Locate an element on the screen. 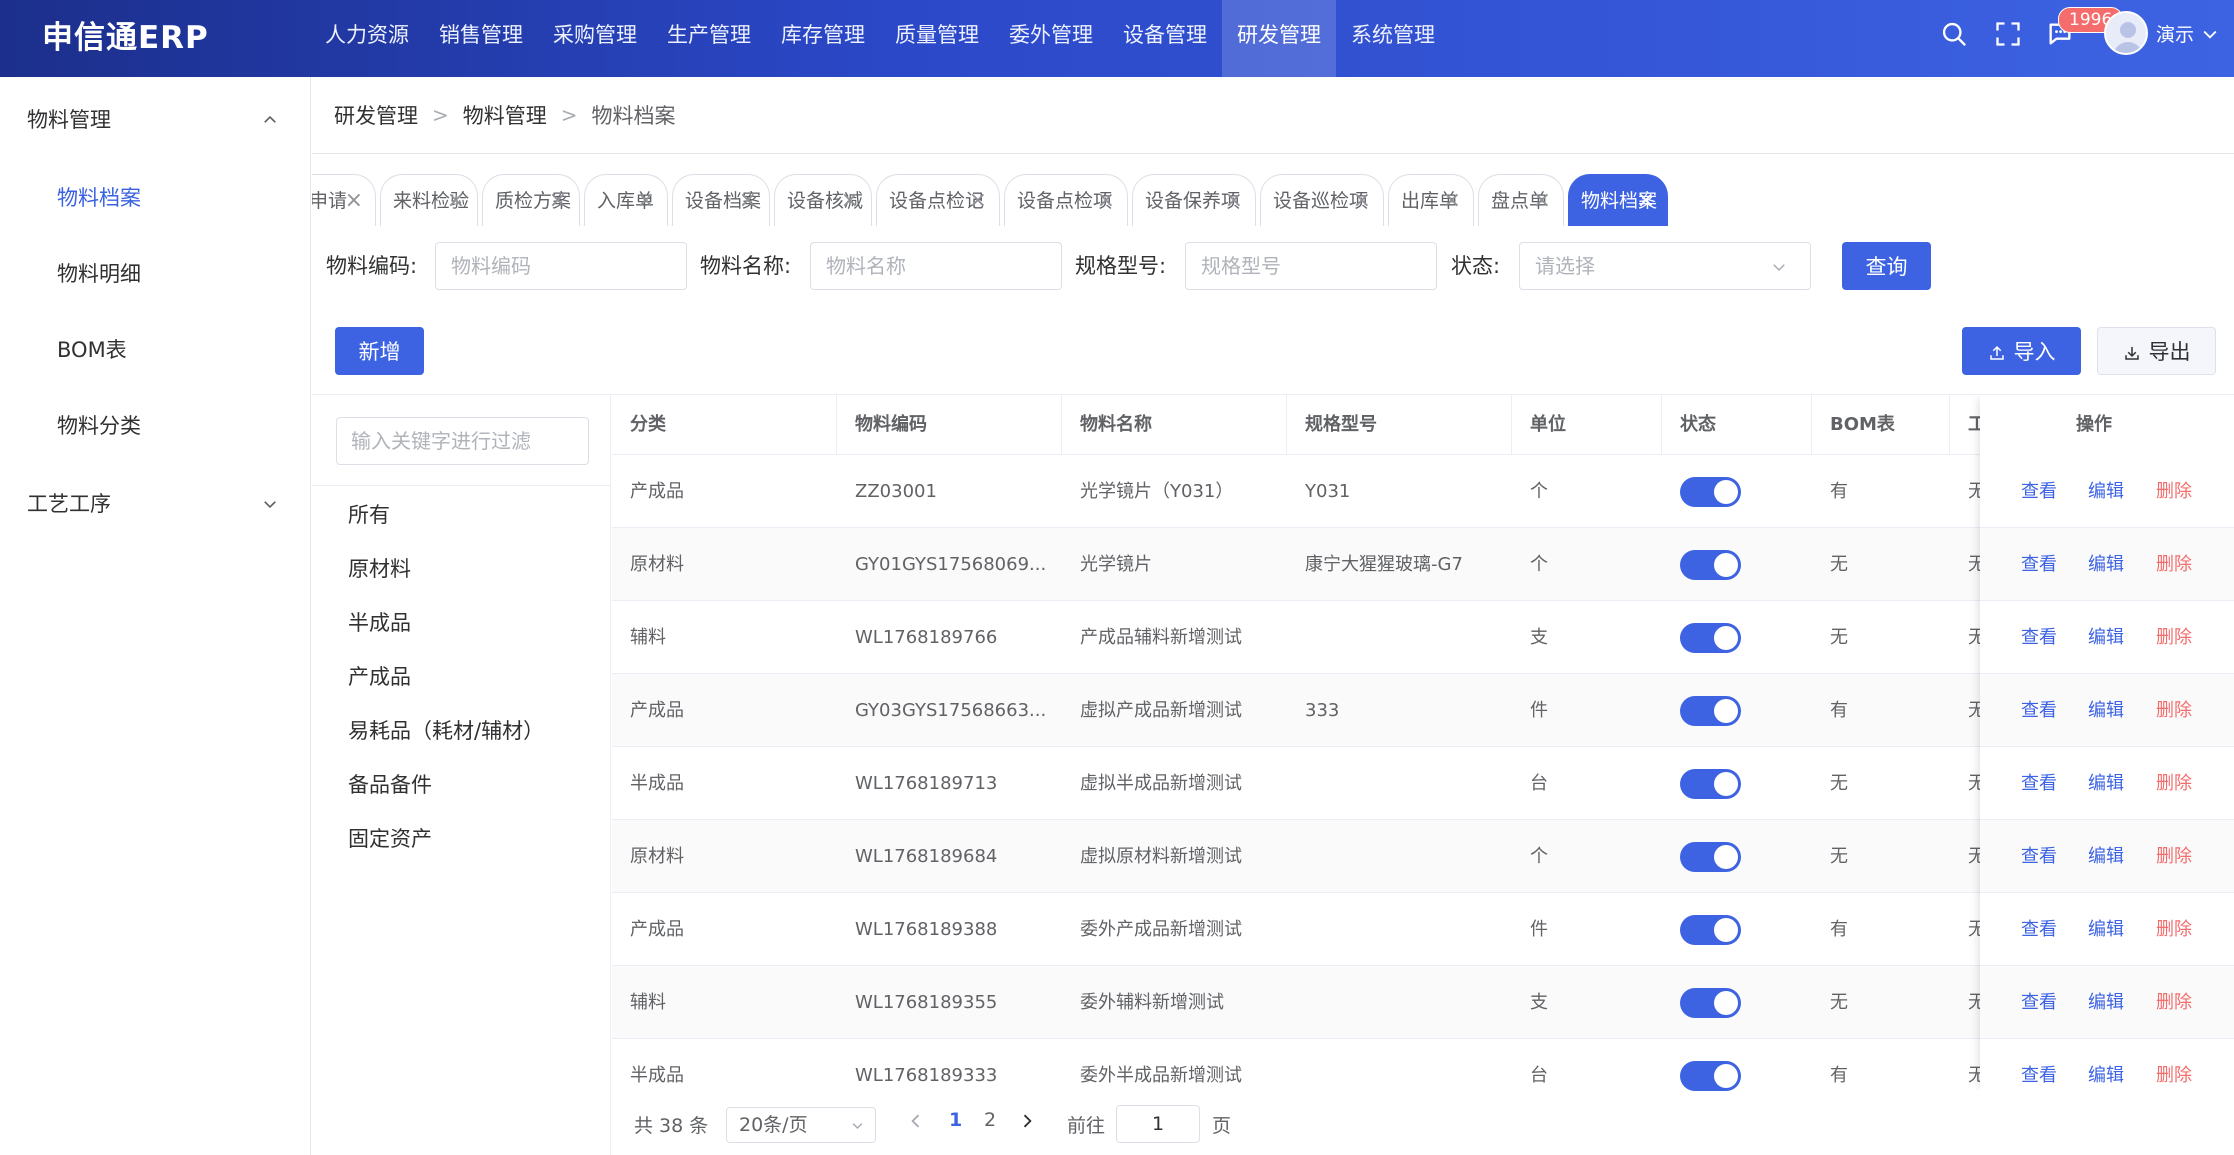 This screenshot has height=1155, width=2234. chevron-right-icon is located at coordinates (1027, 1121).